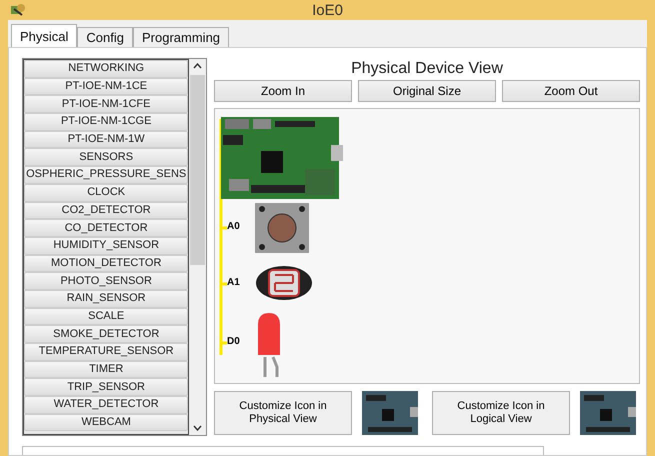 This screenshot has height=456, width=655. I want to click on tab: Config, so click(105, 37).